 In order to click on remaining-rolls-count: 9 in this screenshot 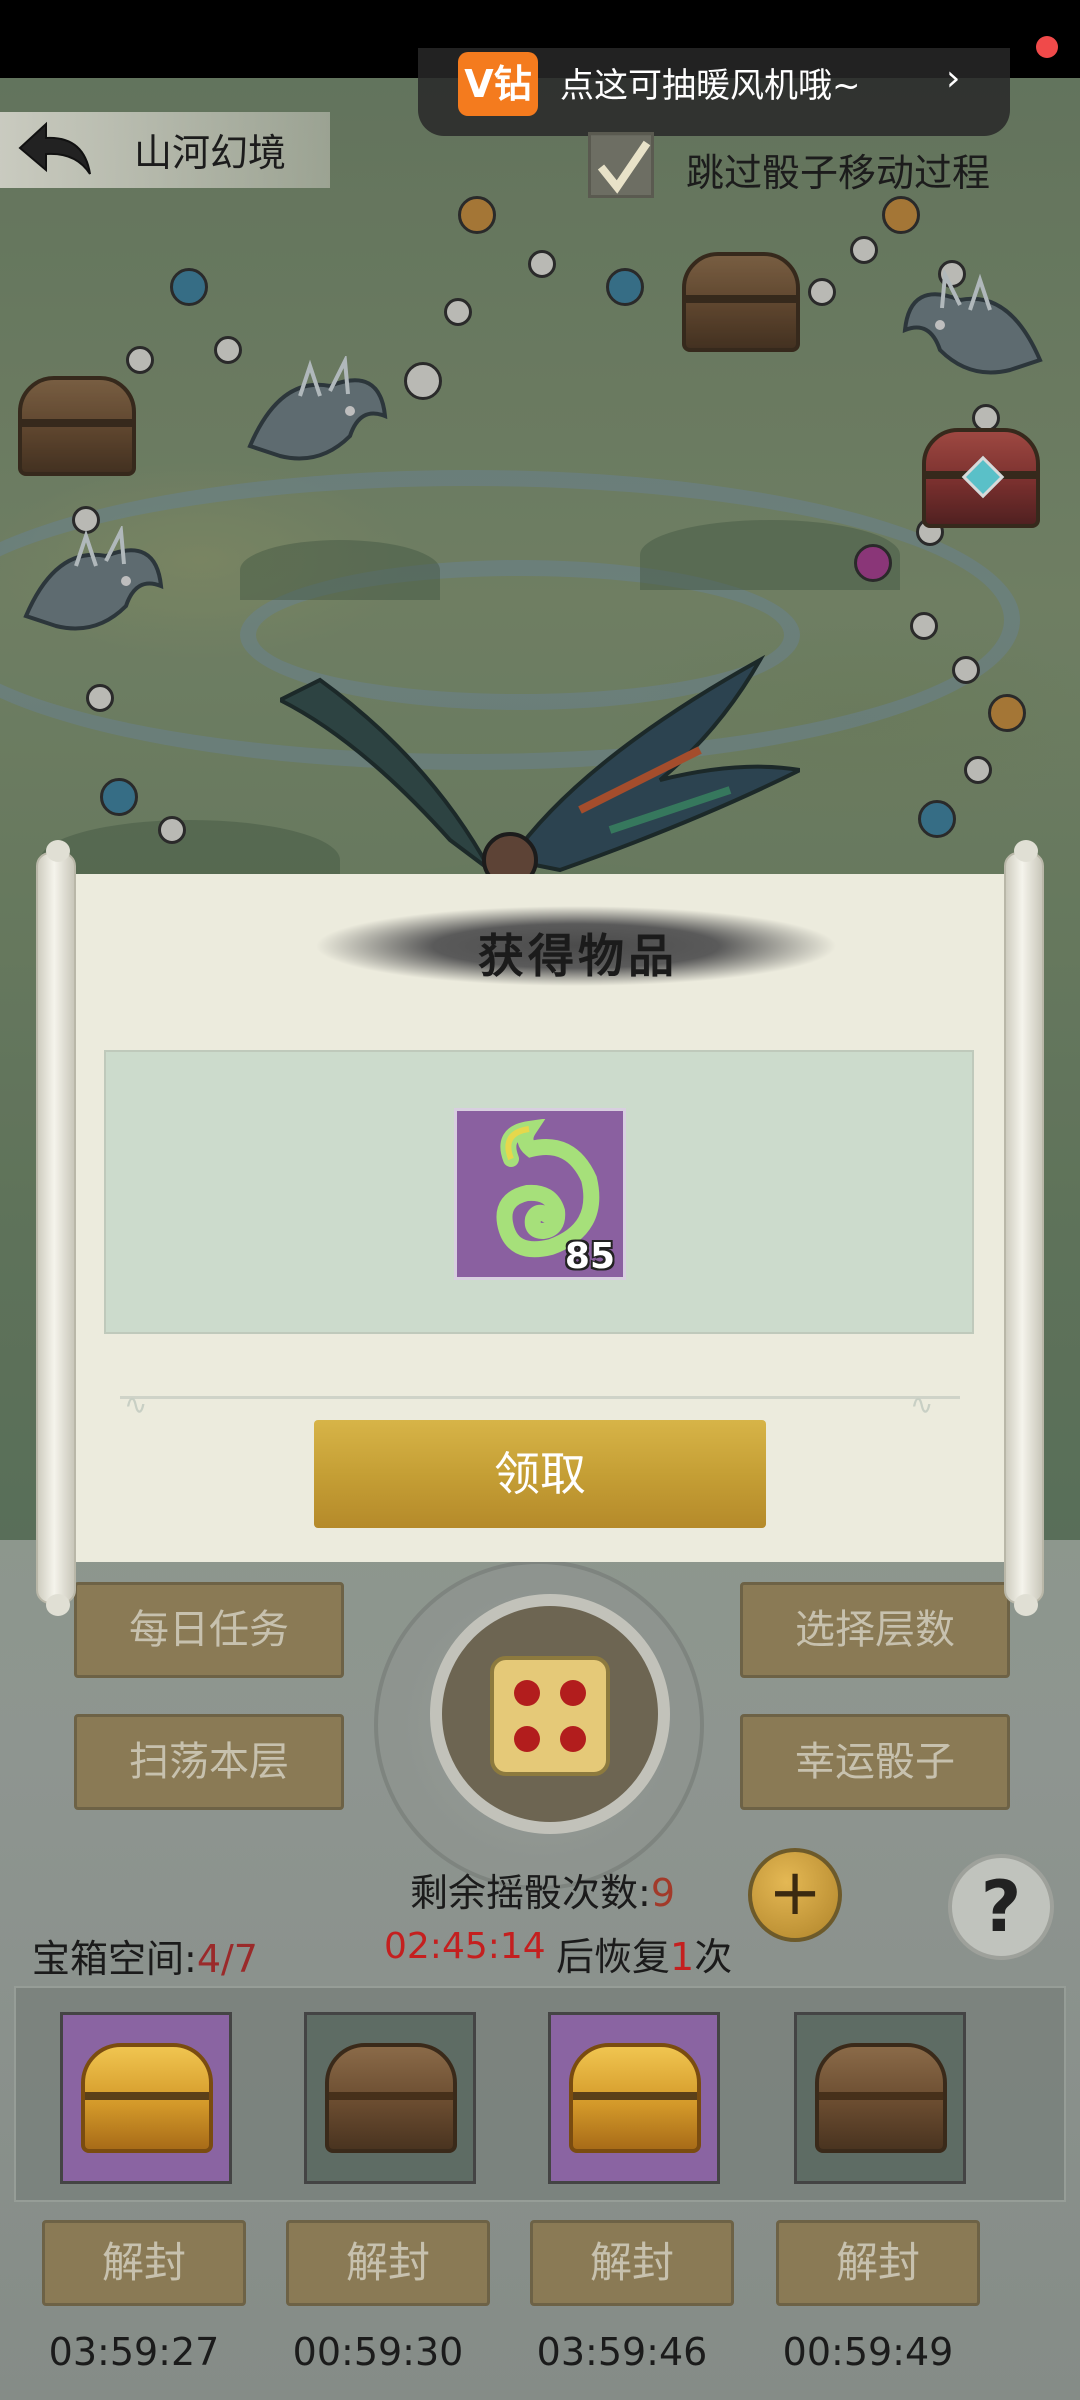, I will do `click(662, 1893)`.